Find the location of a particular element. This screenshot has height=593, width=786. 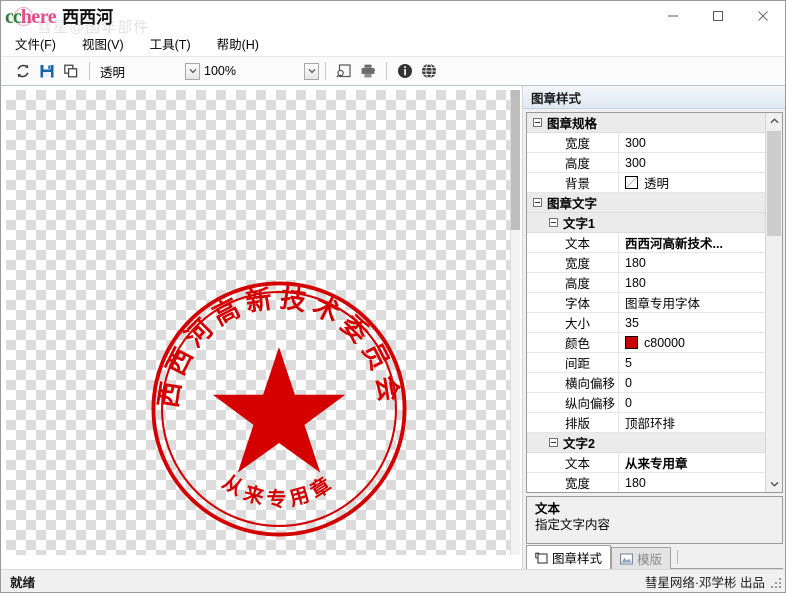

property-name-label: 大小 is located at coordinates (578, 324).